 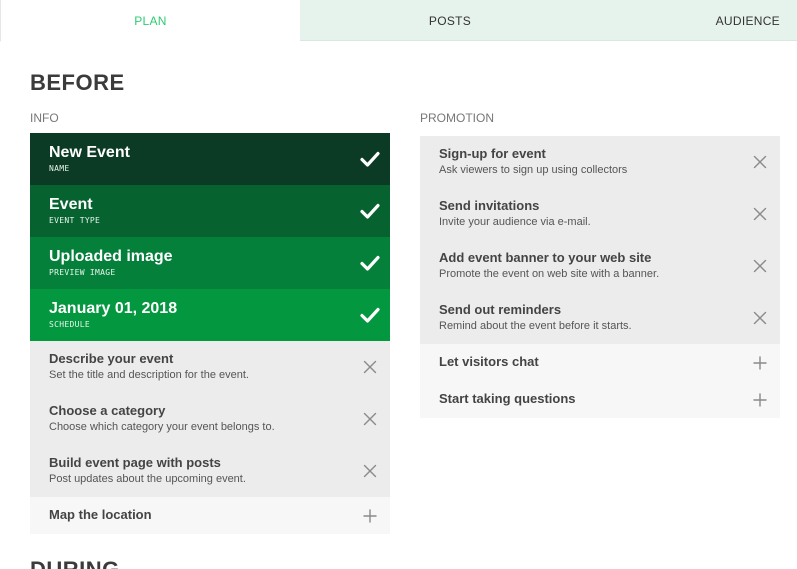 I want to click on item-subtitle: PREVIEW IMAGE, so click(x=82, y=272).